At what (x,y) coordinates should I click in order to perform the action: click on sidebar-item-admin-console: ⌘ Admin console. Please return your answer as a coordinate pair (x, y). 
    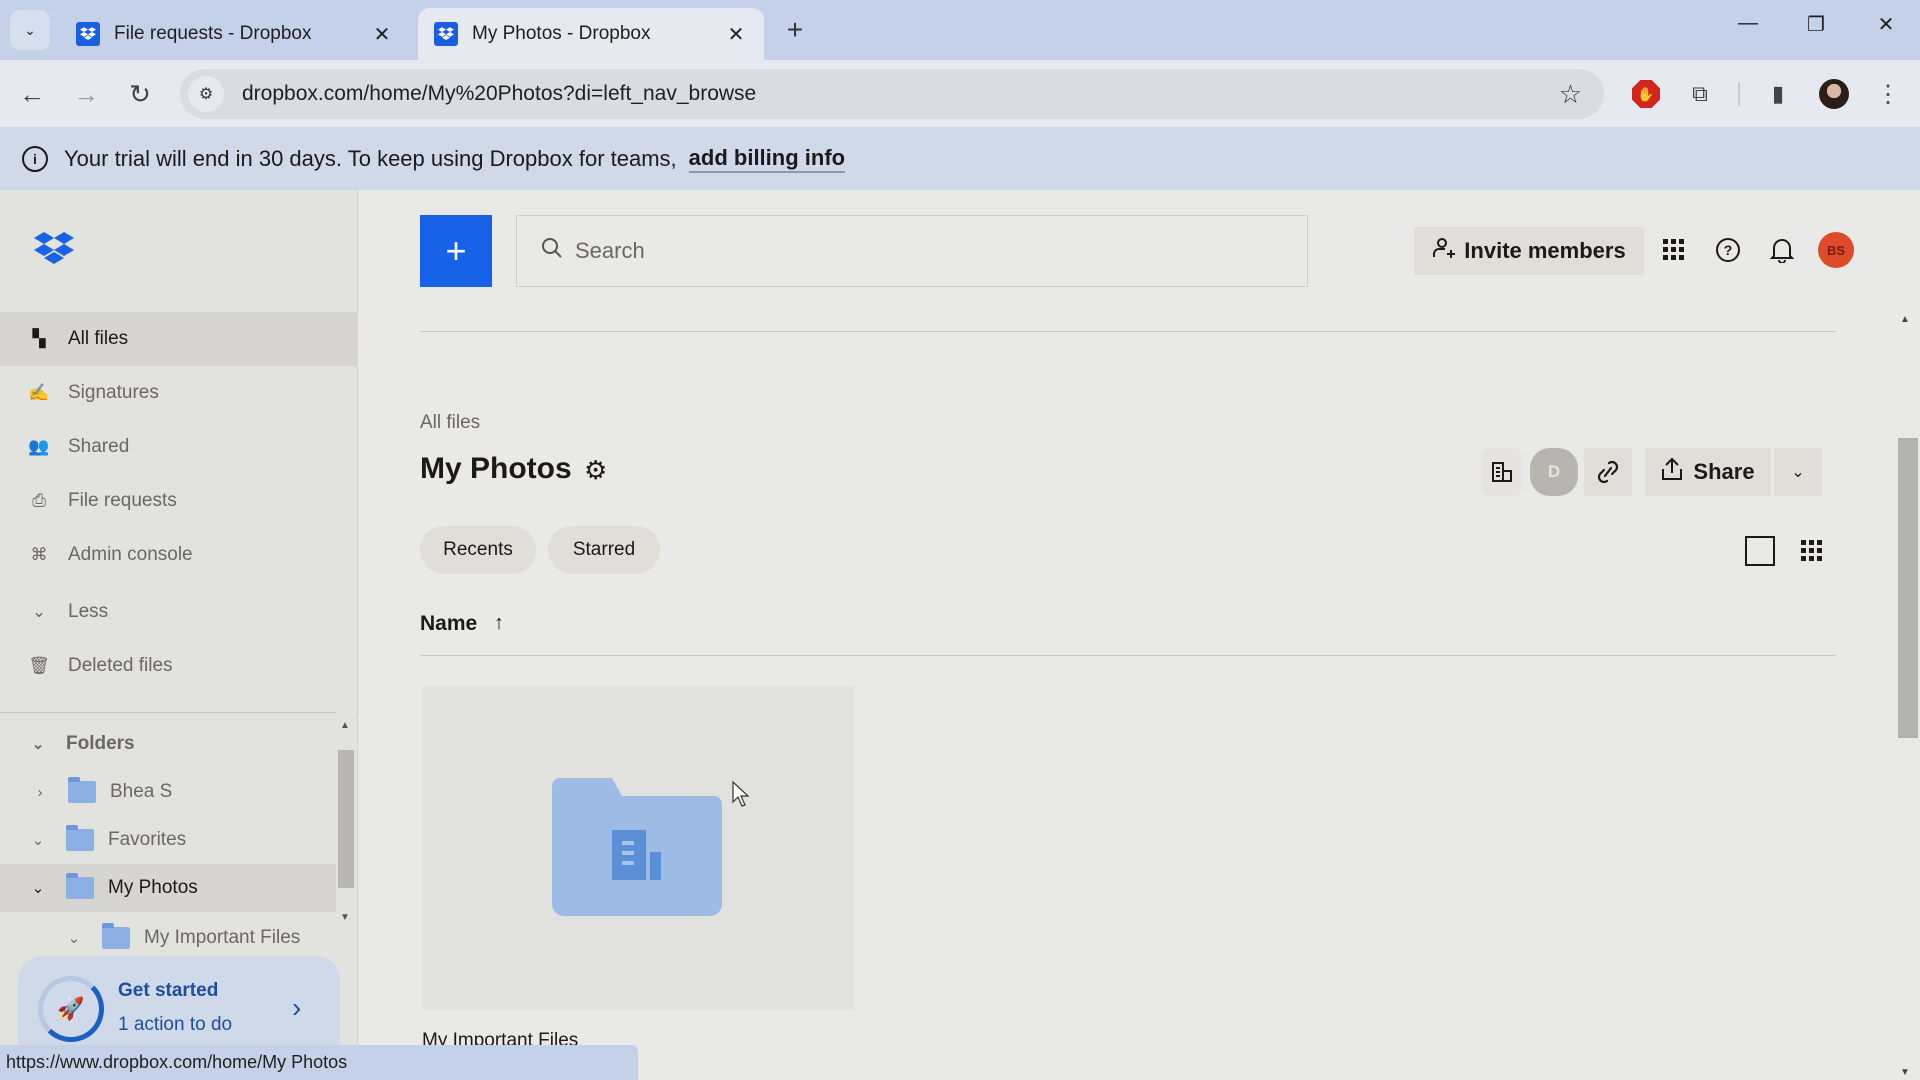
    Looking at the image, I should click on (179, 555).